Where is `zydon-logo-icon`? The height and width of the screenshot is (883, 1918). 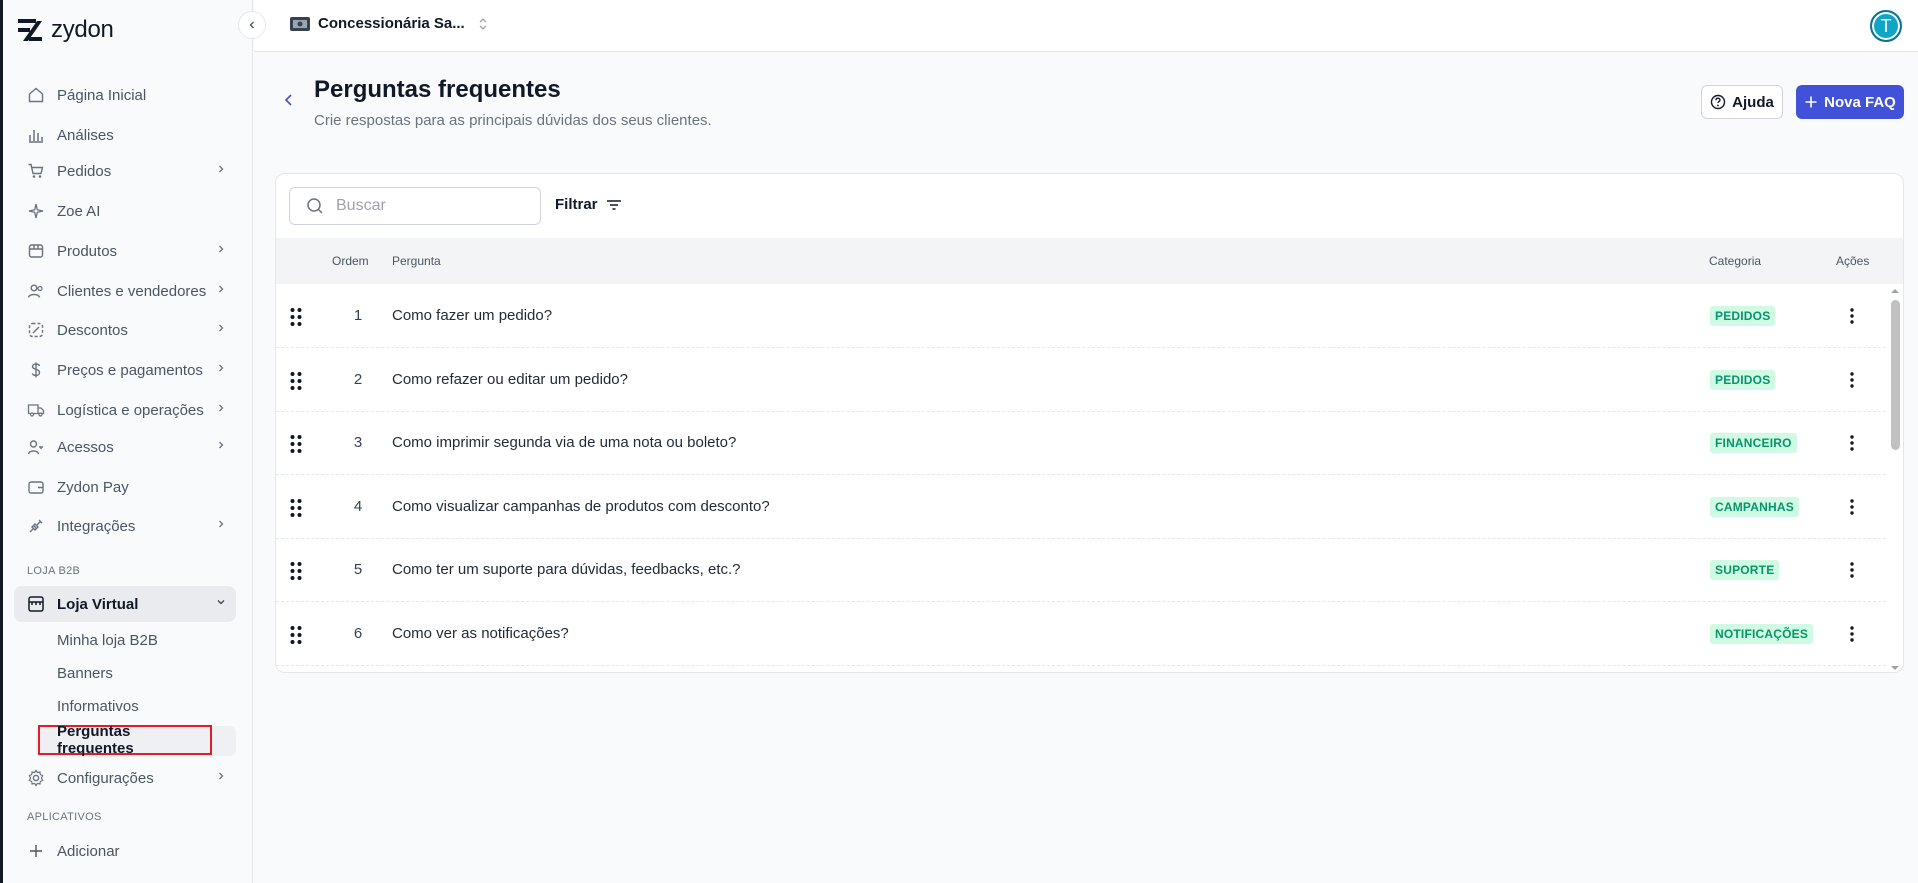
zydon-logo-icon is located at coordinates (30, 30).